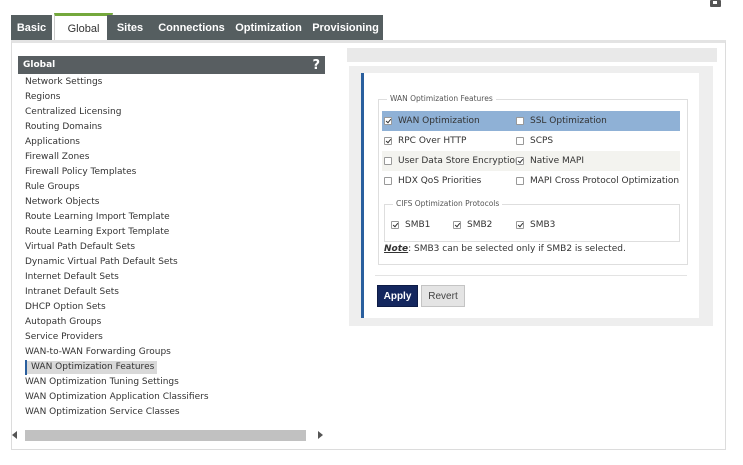  Describe the element at coordinates (542, 141) in the screenshot. I see `feature-label: SCPS` at that location.